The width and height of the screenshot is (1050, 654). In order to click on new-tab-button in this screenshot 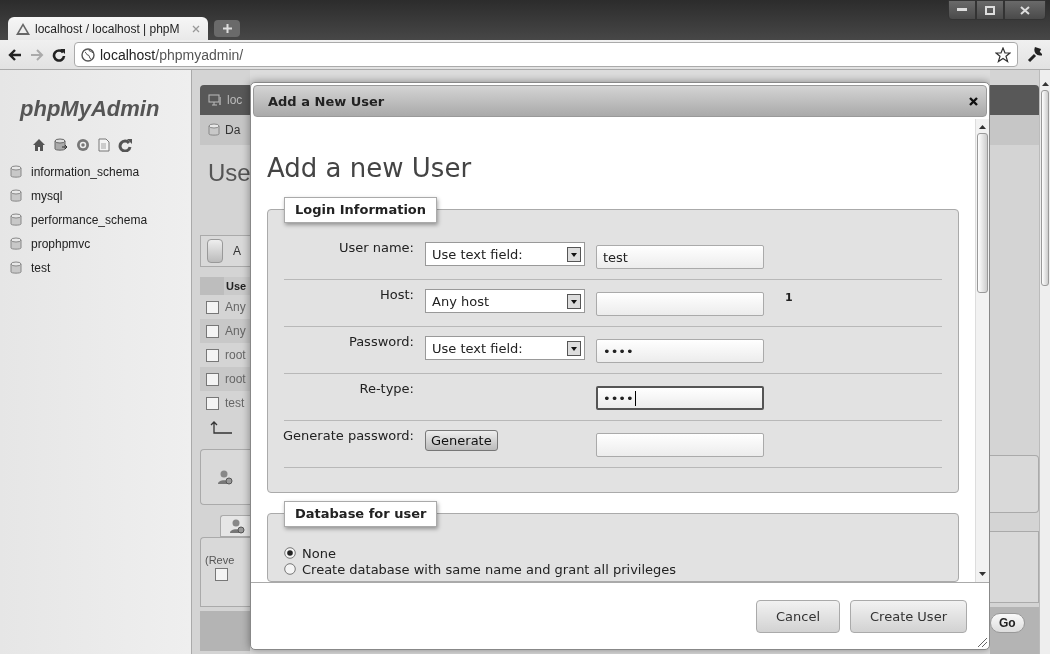, I will do `click(227, 28)`.